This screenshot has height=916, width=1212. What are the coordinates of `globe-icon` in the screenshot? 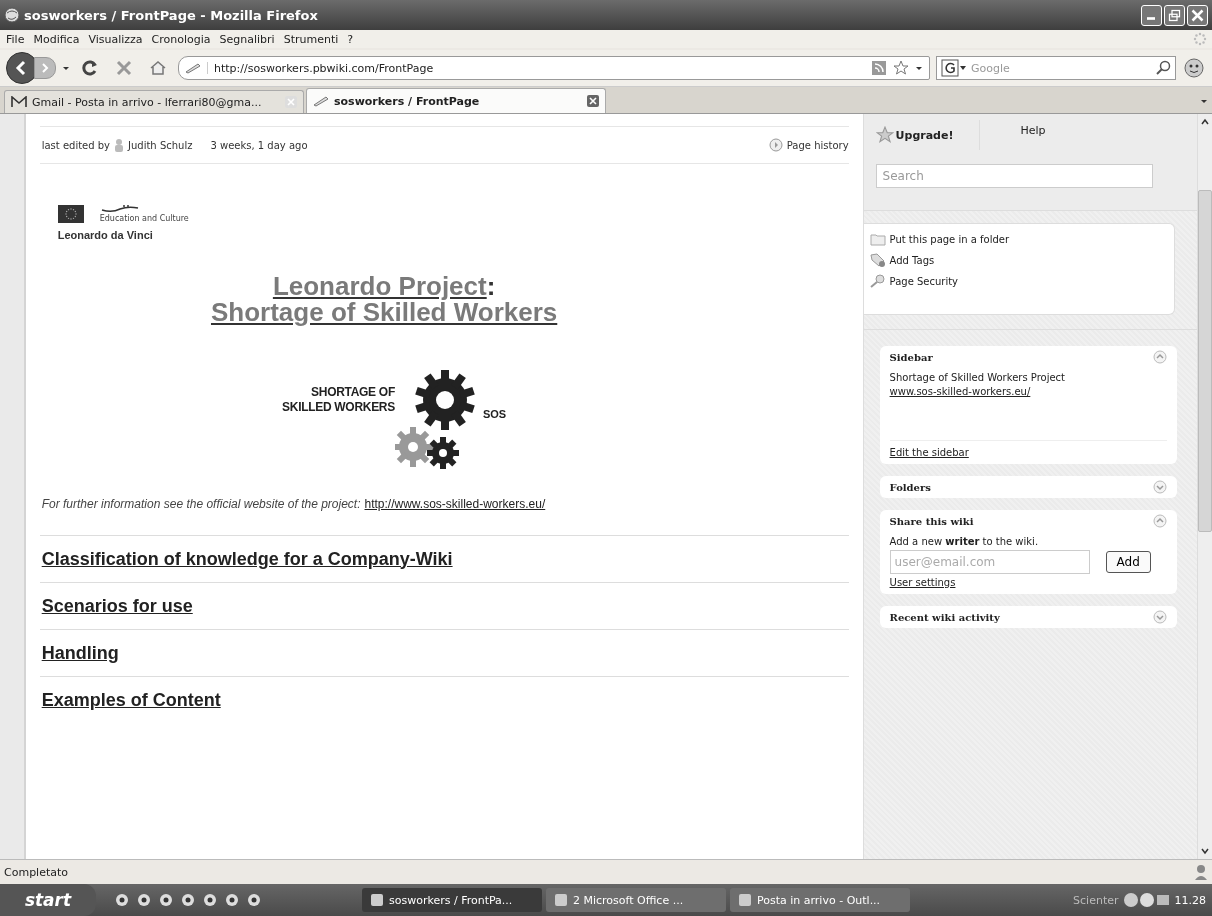 It's located at (12, 15).